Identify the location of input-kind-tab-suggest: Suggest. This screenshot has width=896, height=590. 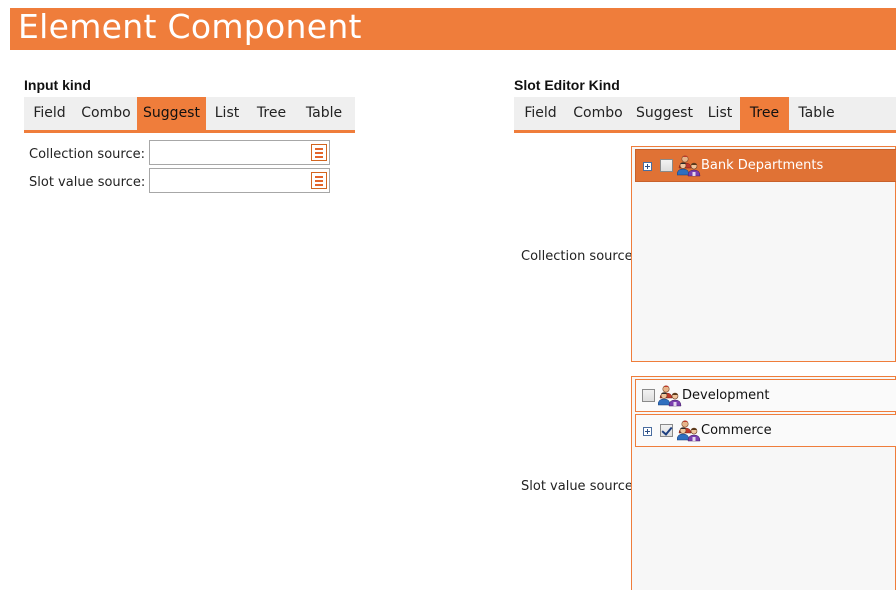
(171, 113).